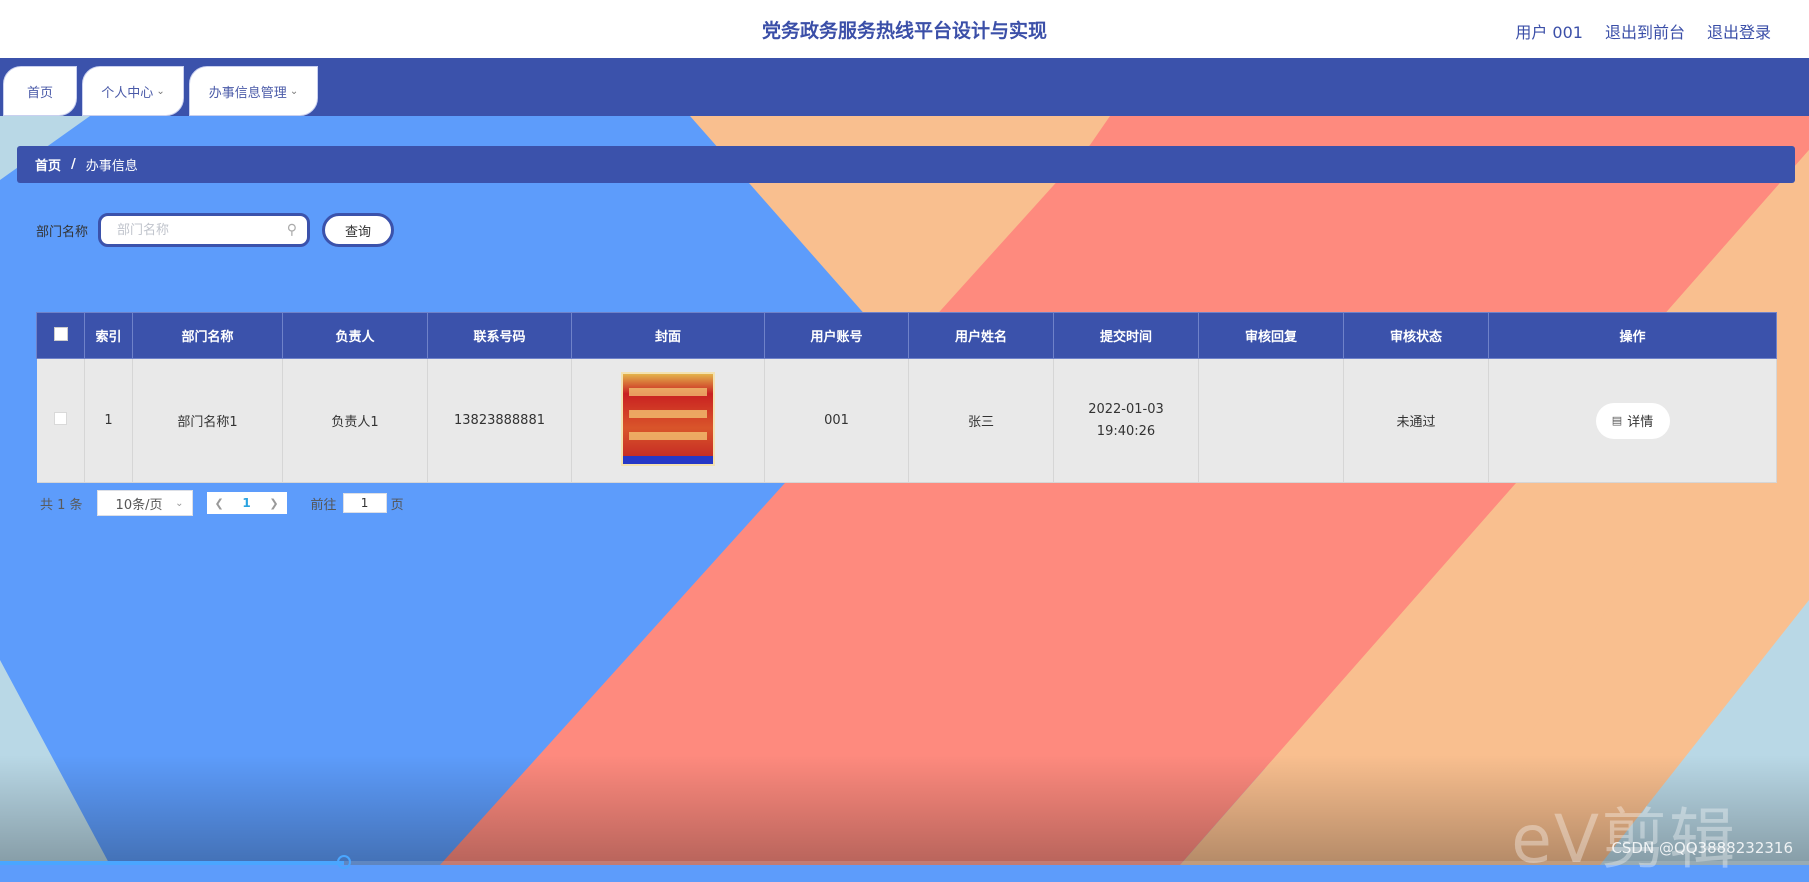 The width and height of the screenshot is (1809, 882). I want to click on cell-status: 未通过, so click(1416, 420).